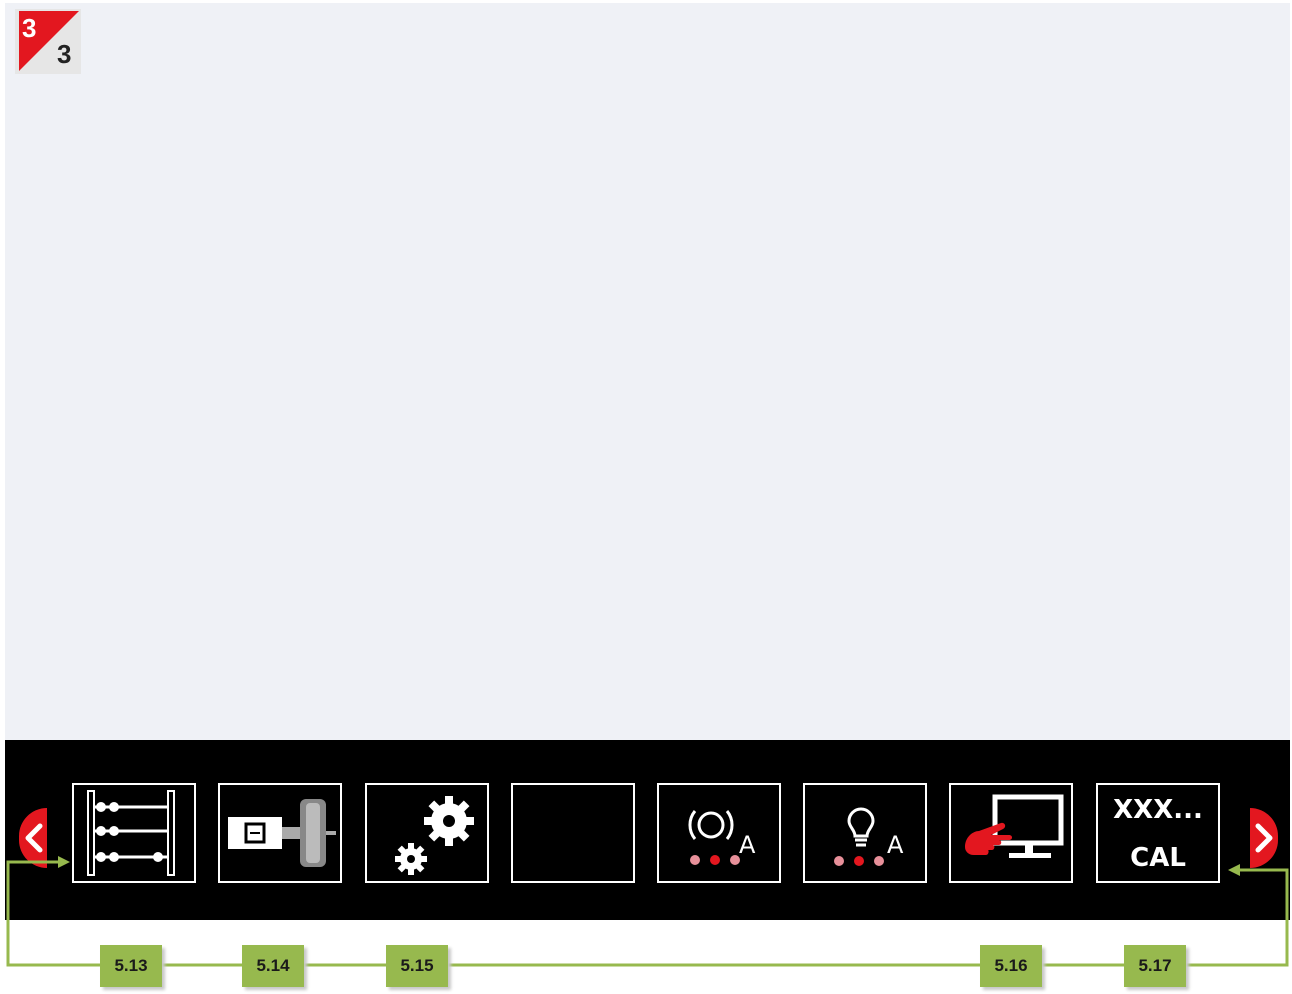 The image size is (1292, 994). Describe the element at coordinates (131, 966) in the screenshot. I see `callout-label: 5.13` at that location.